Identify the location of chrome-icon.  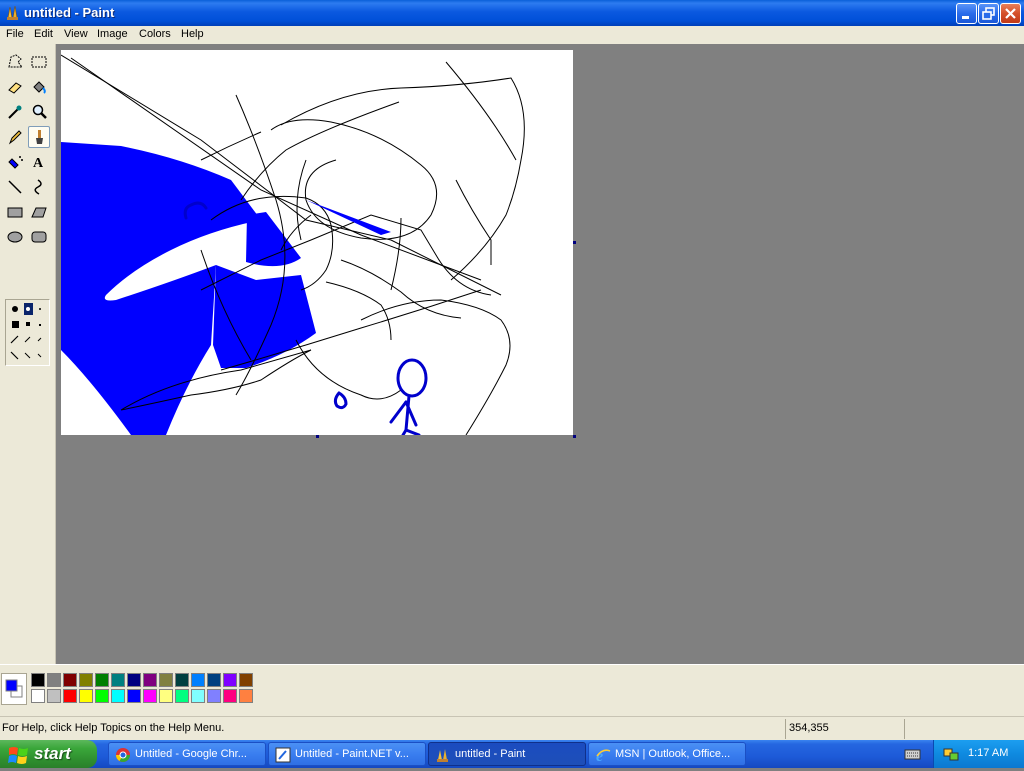
(123, 755).